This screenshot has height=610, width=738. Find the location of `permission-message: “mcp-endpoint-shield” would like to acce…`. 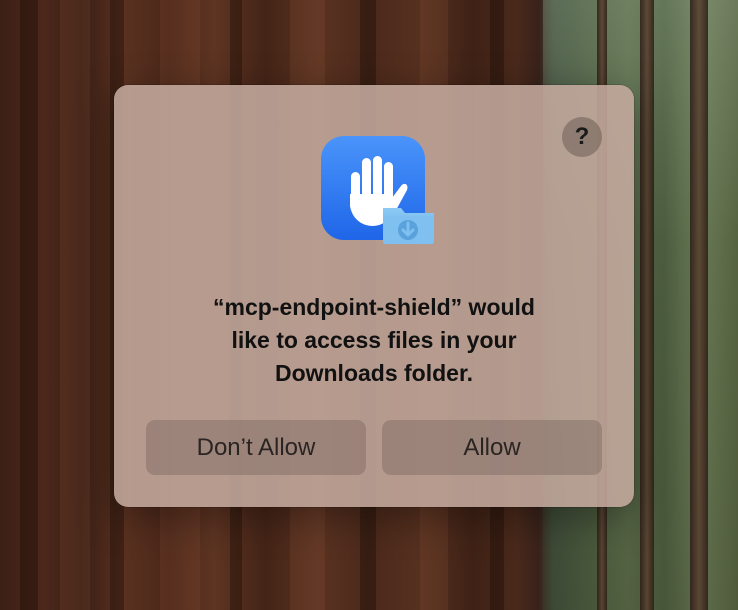

permission-message: “mcp-endpoint-shield” would like to acce… is located at coordinates (374, 340).